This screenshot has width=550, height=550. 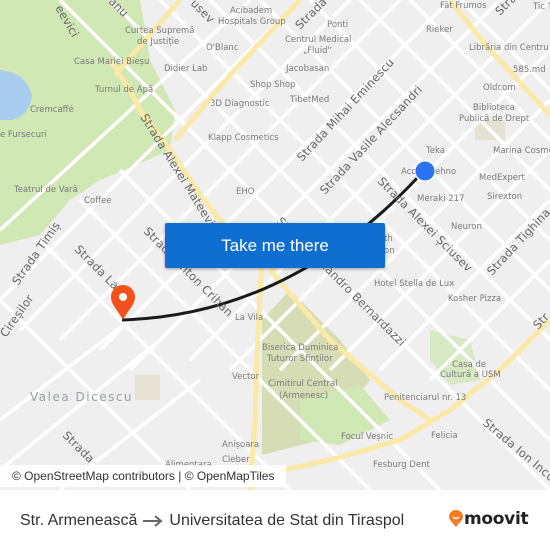 What do you see at coordinates (97, 267) in the screenshot?
I see `street-label: Strada La` at bounding box center [97, 267].